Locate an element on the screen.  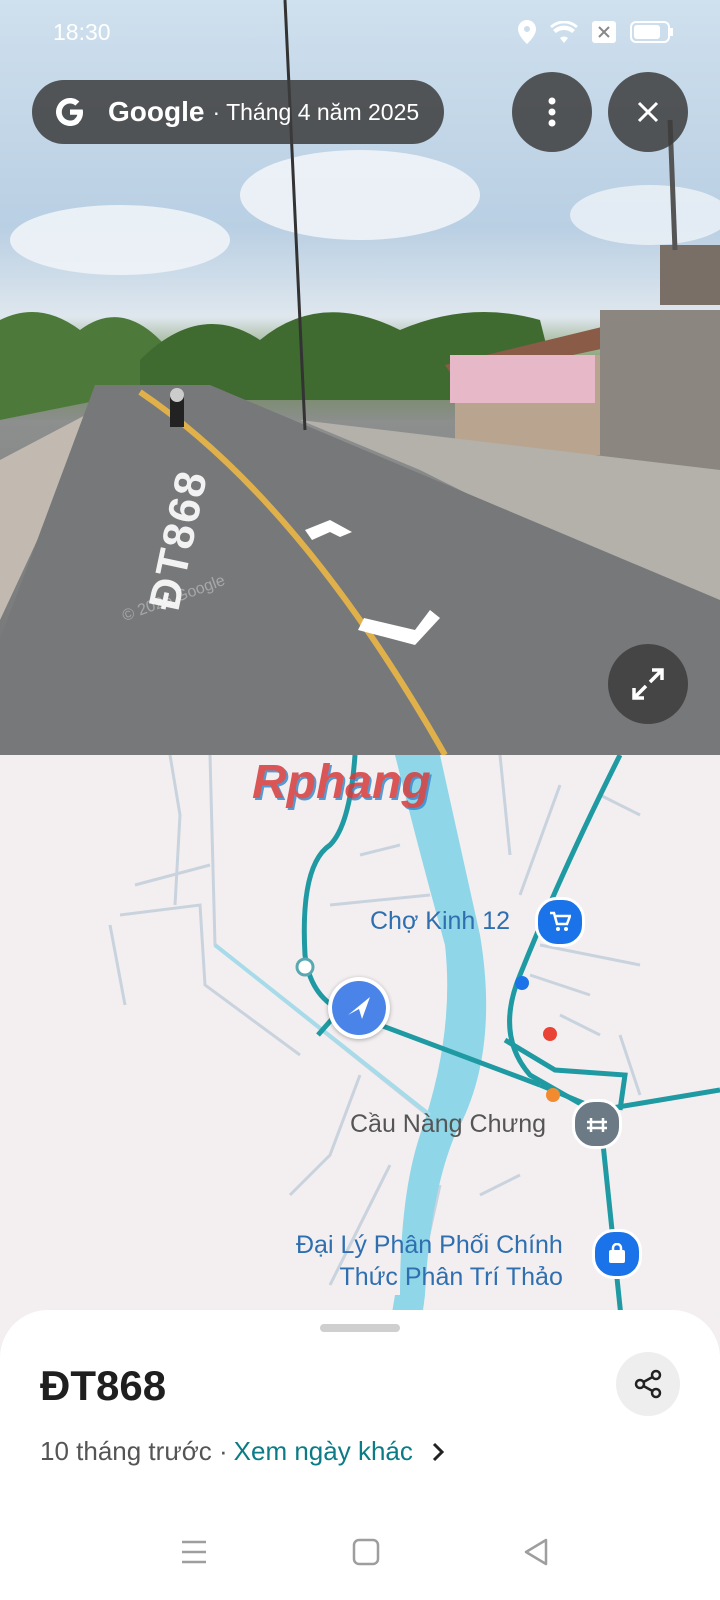
battery-icon is located at coordinates (651, 32).